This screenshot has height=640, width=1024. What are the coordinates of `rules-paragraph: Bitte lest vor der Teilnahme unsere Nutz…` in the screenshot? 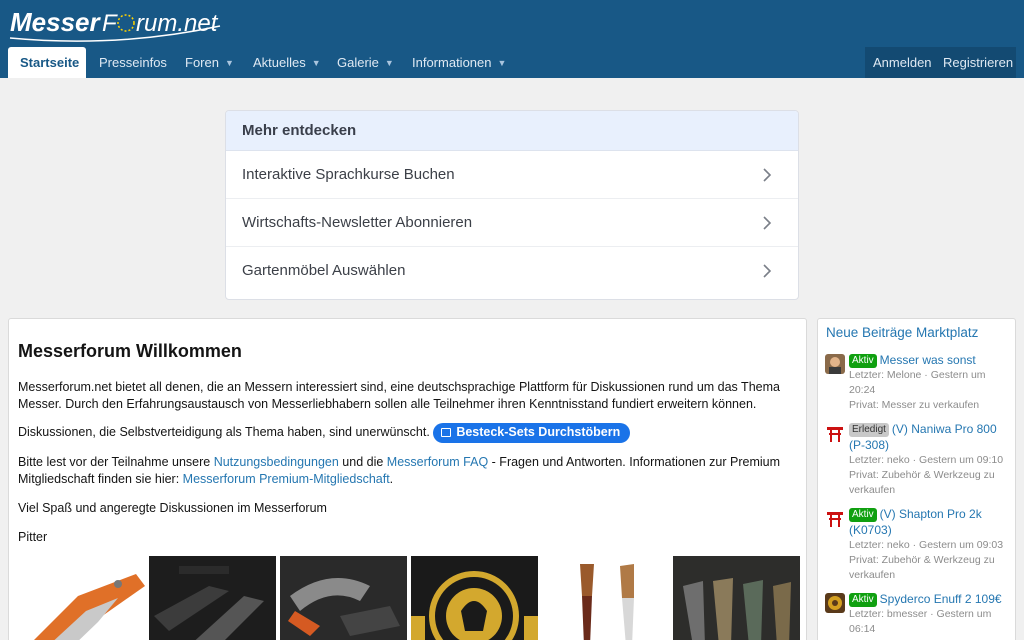 It's located at (408, 471).